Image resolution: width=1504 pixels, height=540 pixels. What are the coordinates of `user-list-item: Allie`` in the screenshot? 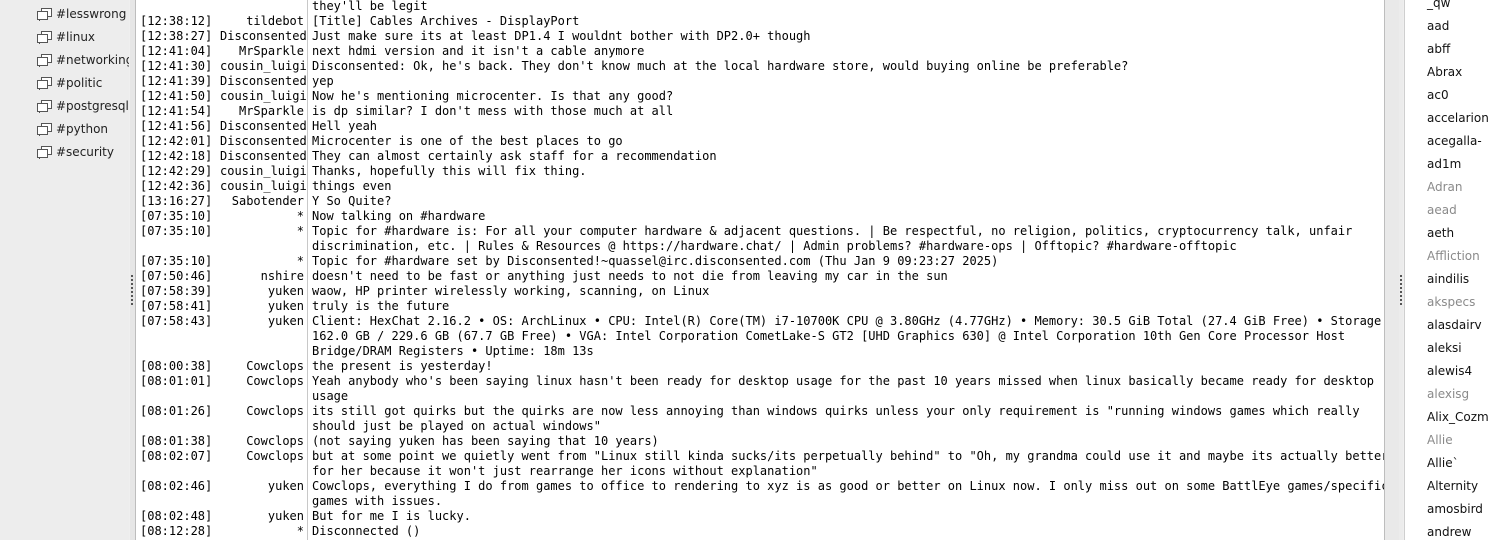 It's located at (1443, 463).